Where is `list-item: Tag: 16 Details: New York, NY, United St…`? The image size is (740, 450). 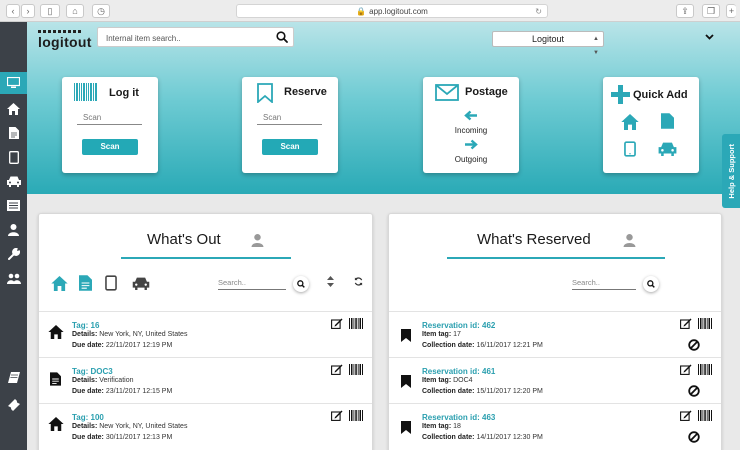 list-item: Tag: 16 Details: New York, NY, United St… is located at coordinates (205, 334).